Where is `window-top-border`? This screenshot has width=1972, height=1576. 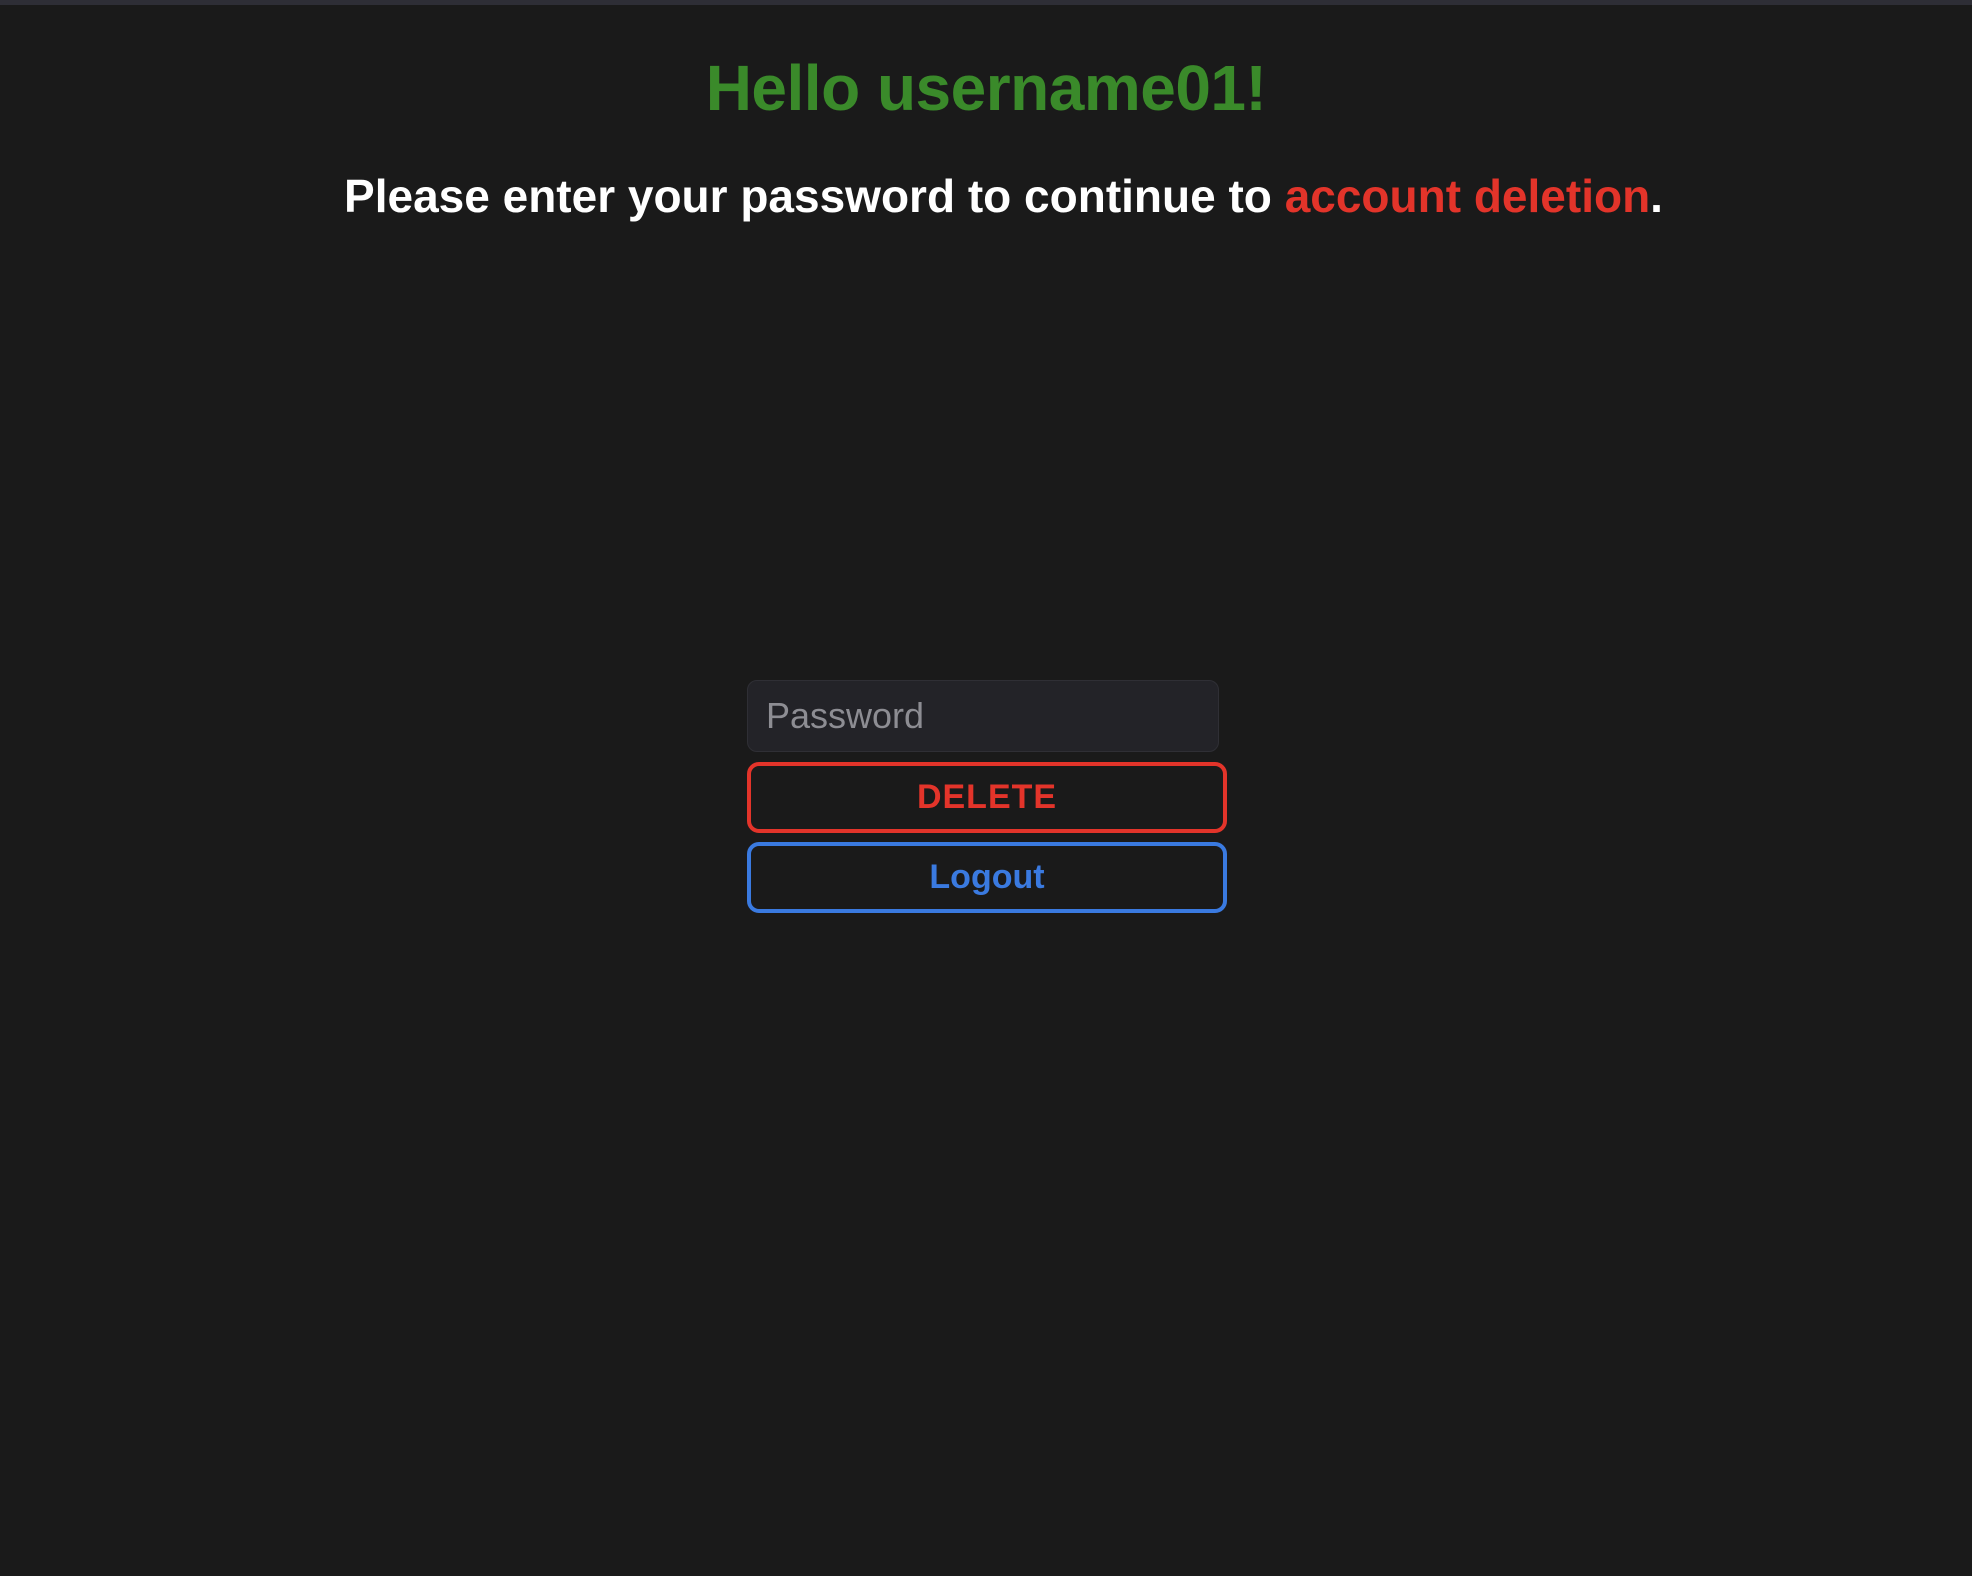
window-top-border is located at coordinates (986, 2).